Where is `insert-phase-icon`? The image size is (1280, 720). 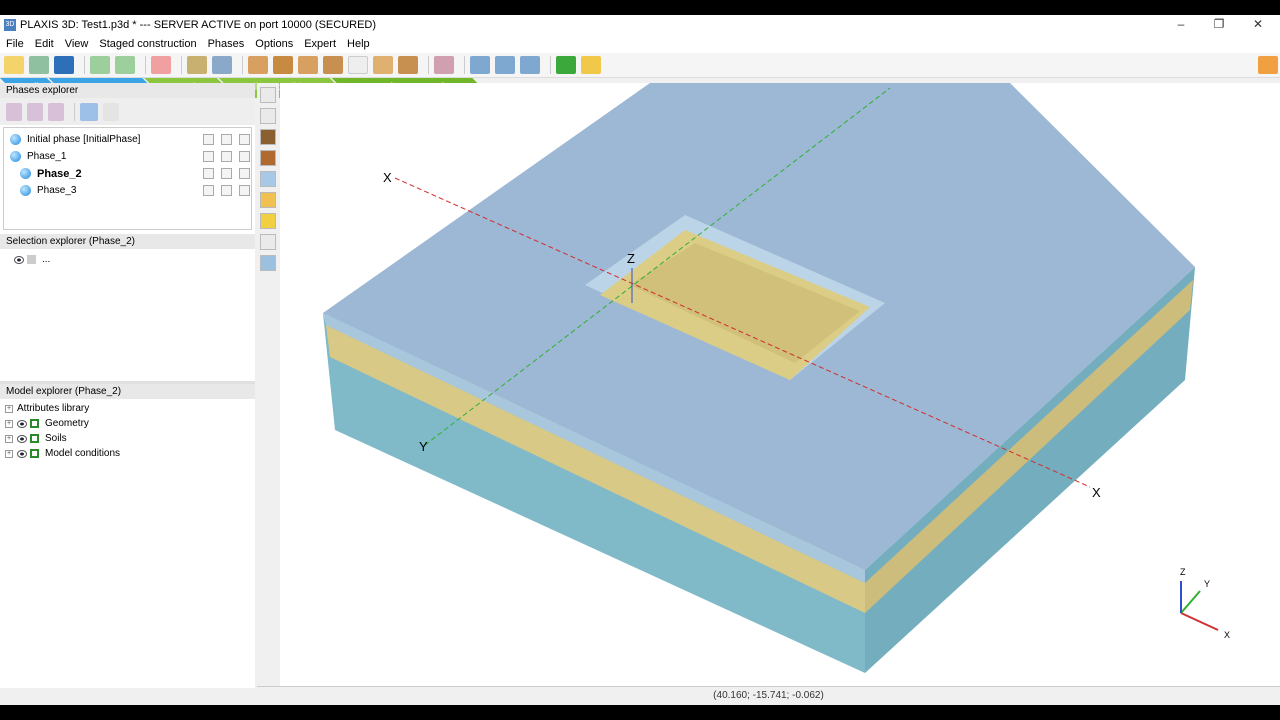 insert-phase-icon is located at coordinates (35, 111).